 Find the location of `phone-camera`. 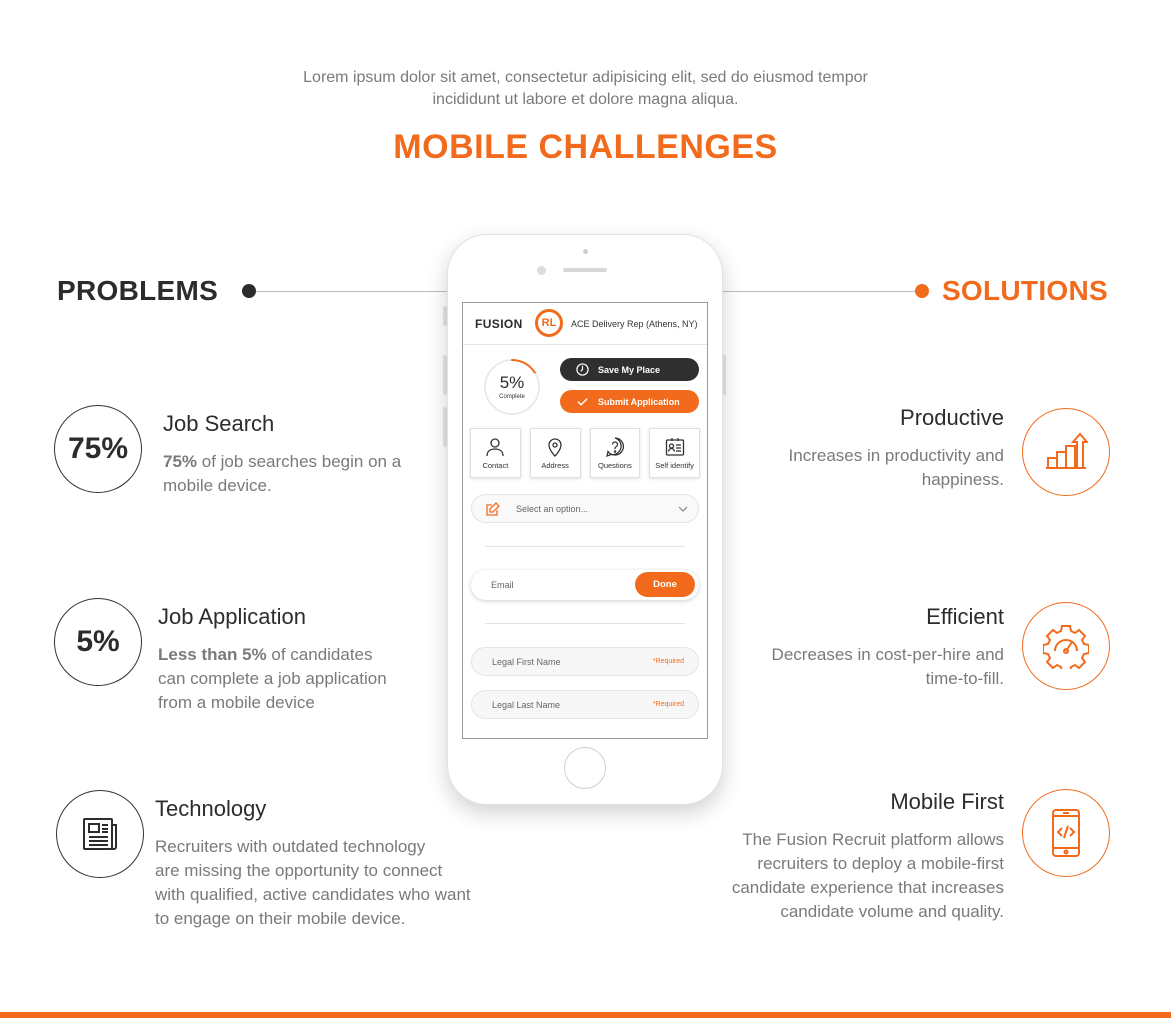

phone-camera is located at coordinates (585, 251).